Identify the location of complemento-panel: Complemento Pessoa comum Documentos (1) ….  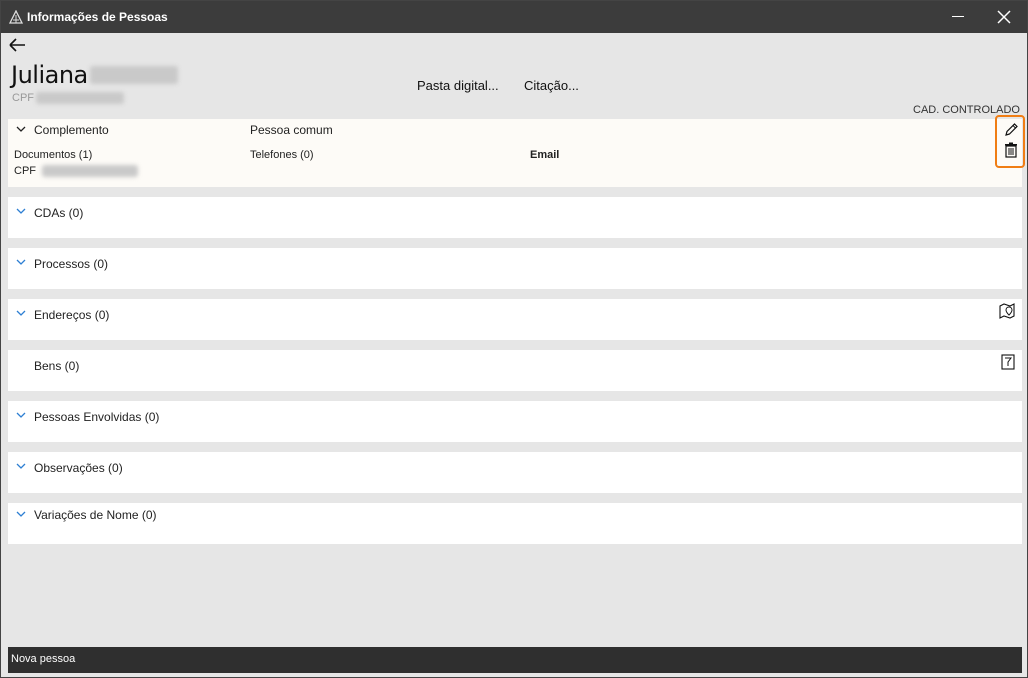
(515, 153).